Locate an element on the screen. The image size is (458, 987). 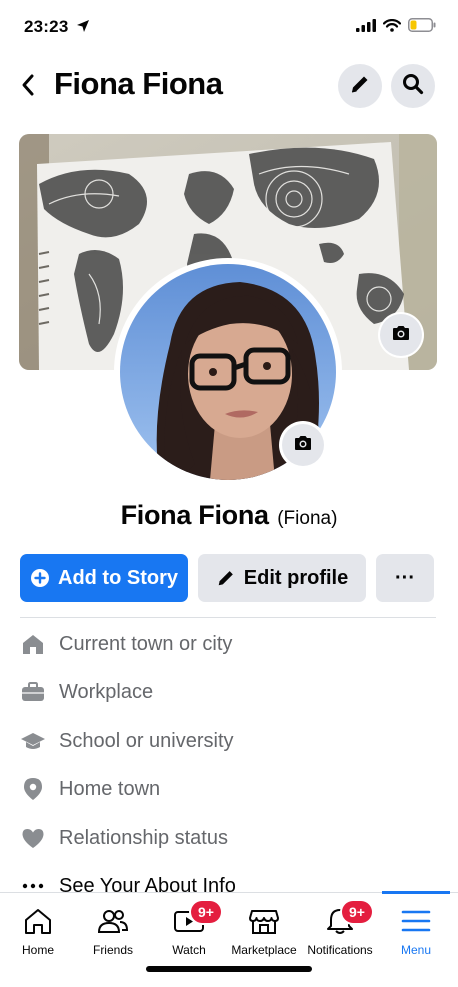
page-title: Fiona Fiona is located at coordinates (138, 83).